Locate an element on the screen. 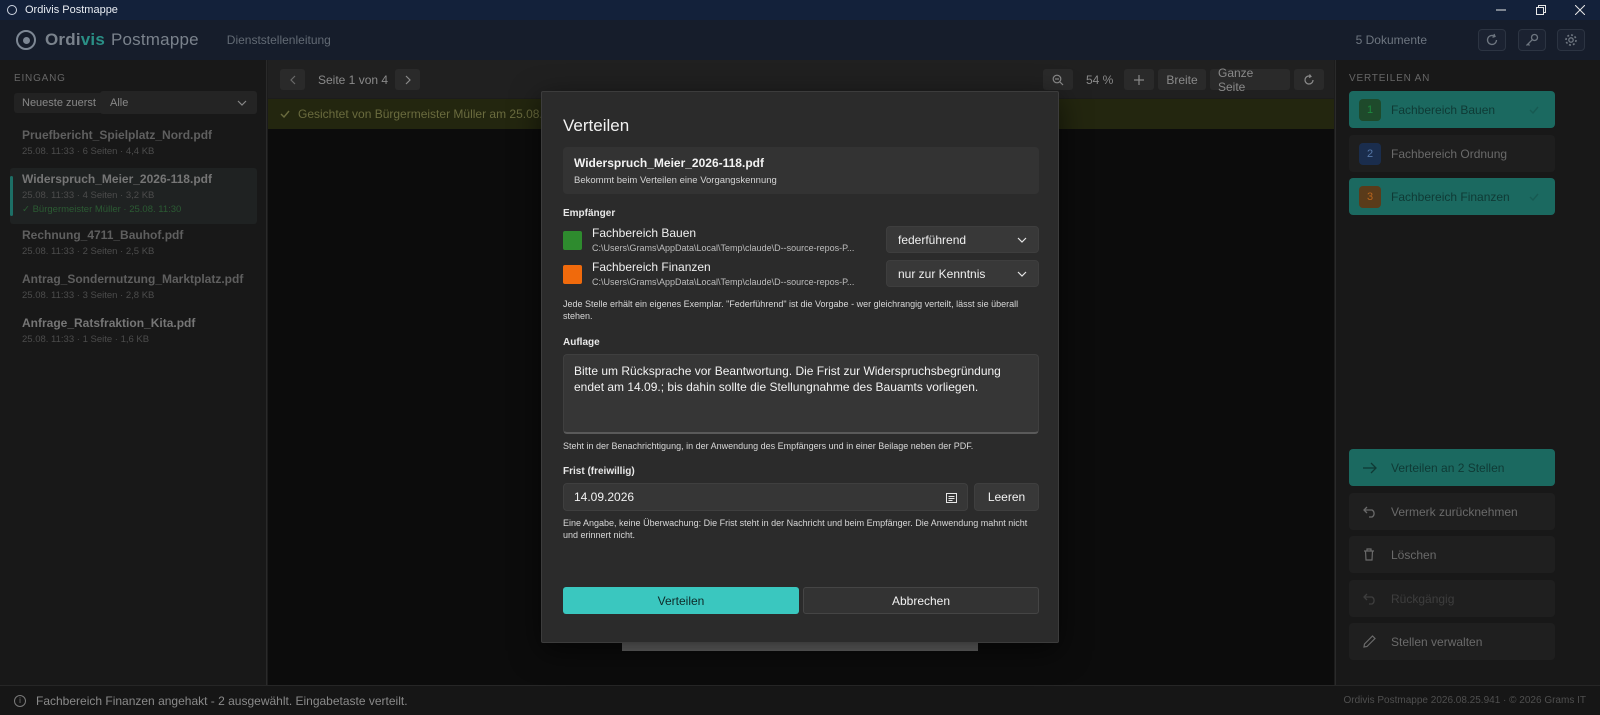  restore-icon is located at coordinates (1541, 10).